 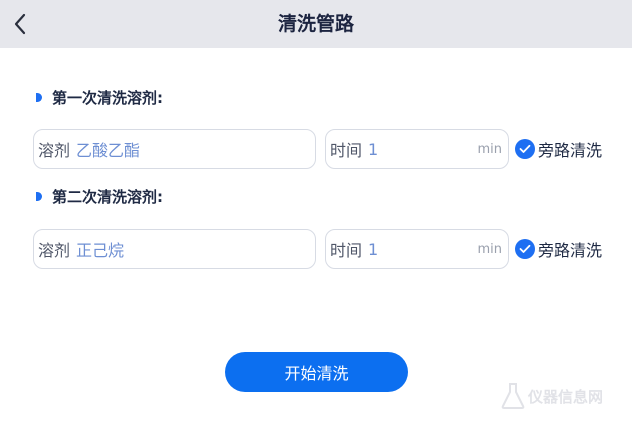 What do you see at coordinates (100, 250) in the screenshot?
I see `solvent-value: 正己烷` at bounding box center [100, 250].